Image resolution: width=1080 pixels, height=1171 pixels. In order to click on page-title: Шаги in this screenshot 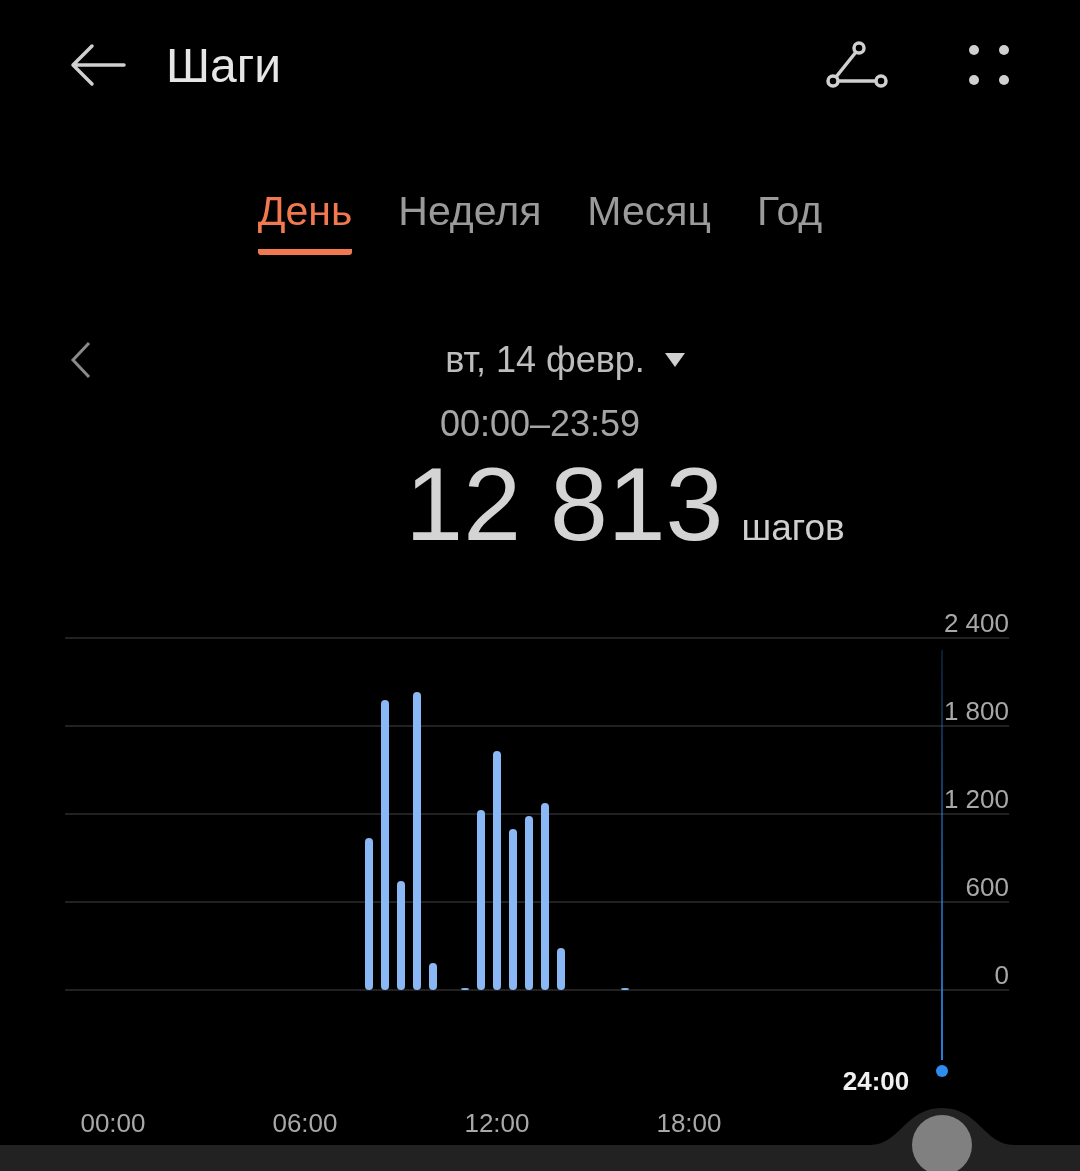, I will do `click(224, 65)`.